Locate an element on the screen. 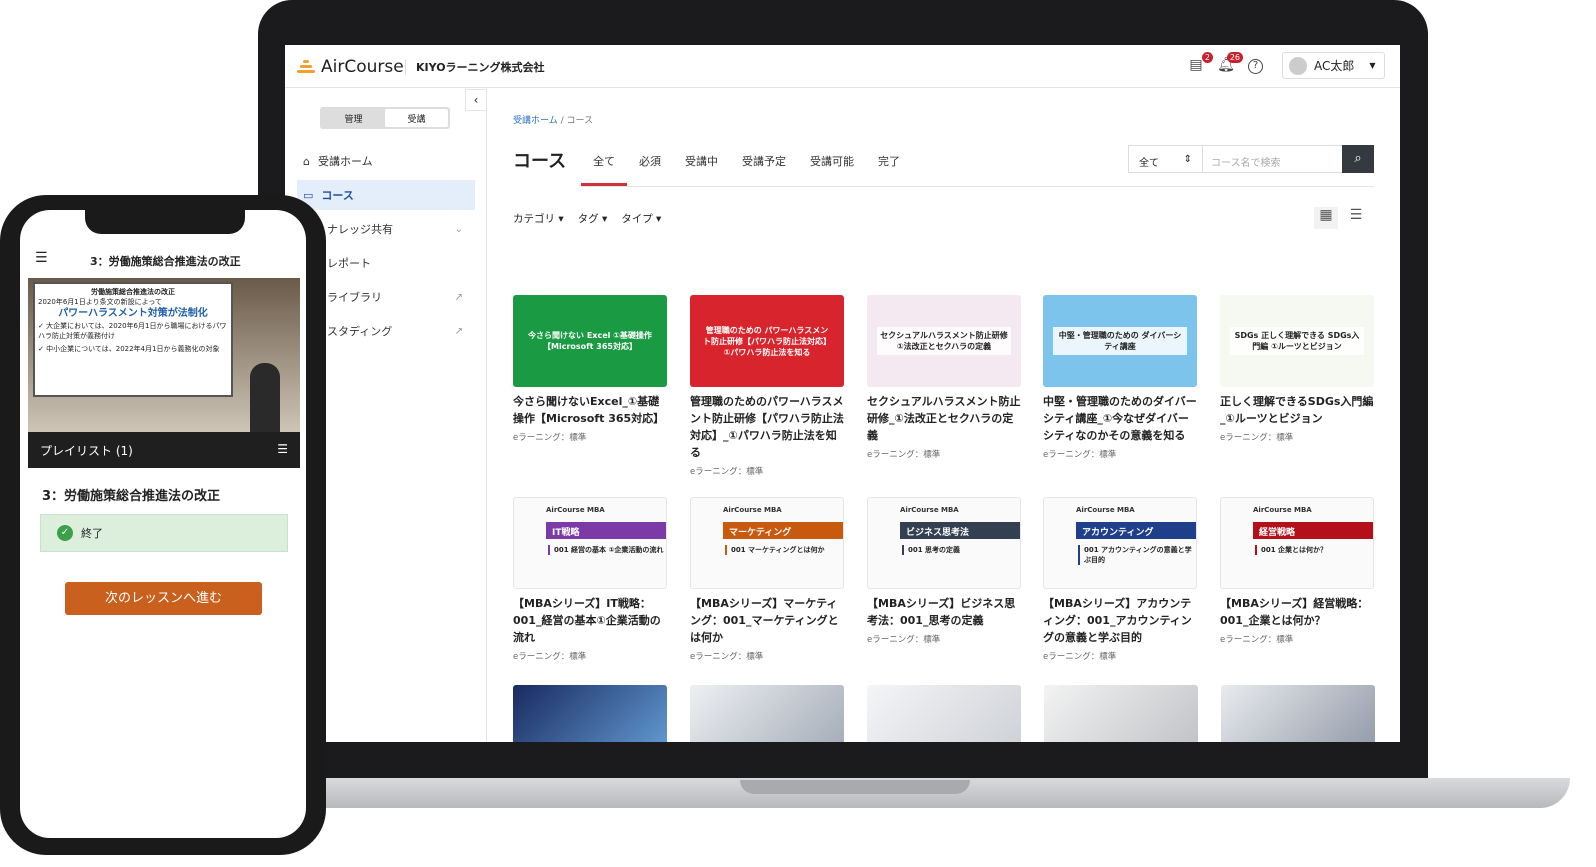 The image size is (1596, 867). course-thumbnail: 中堅・管理職のための ダイバーシティ講座 is located at coordinates (1120, 341).